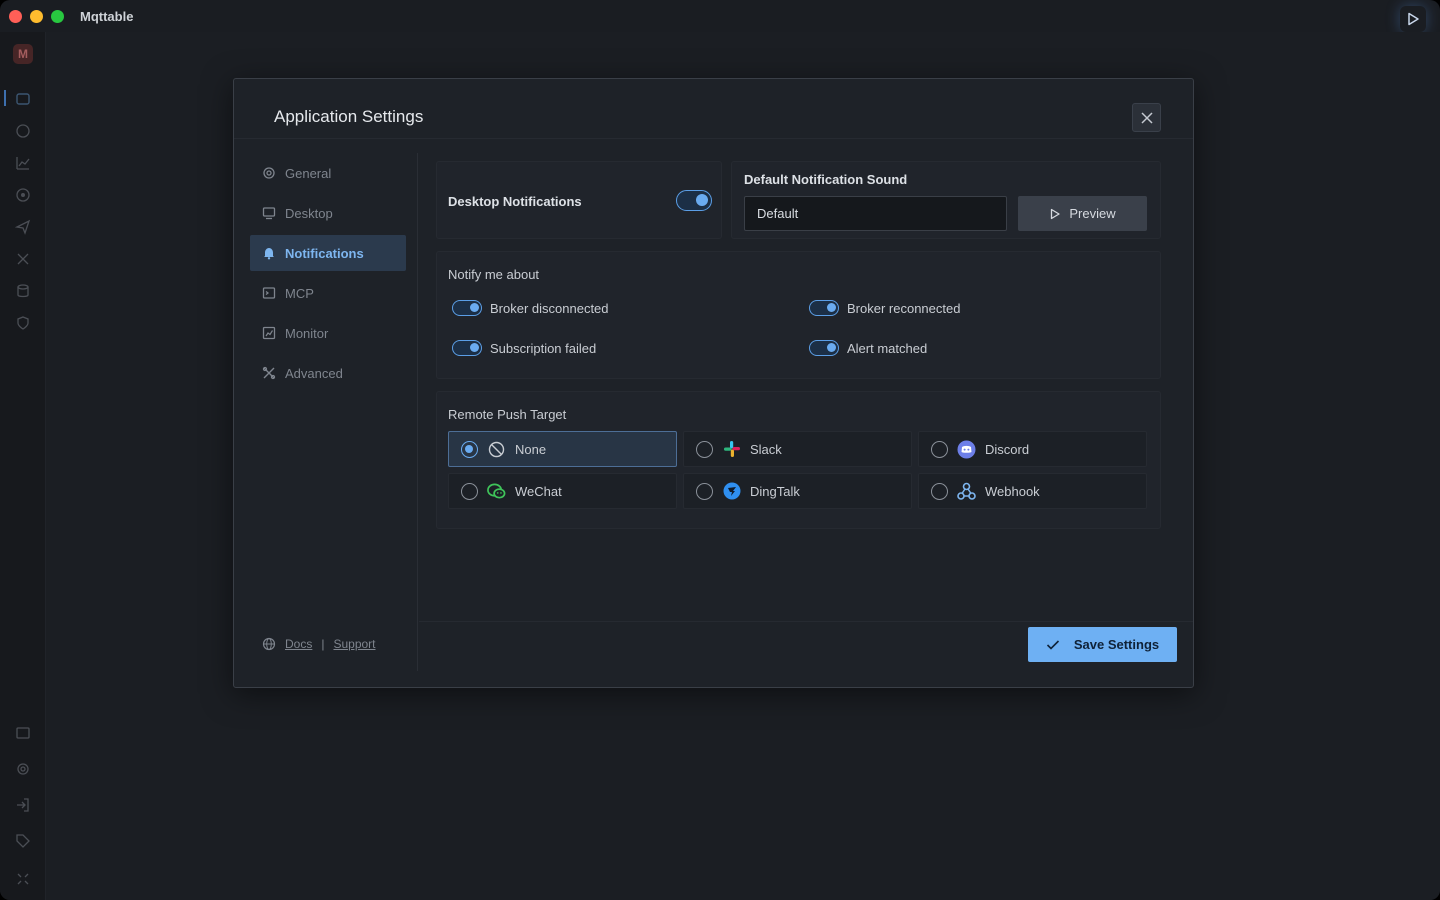  What do you see at coordinates (107, 16) in the screenshot?
I see `app-title: Mqttable` at bounding box center [107, 16].